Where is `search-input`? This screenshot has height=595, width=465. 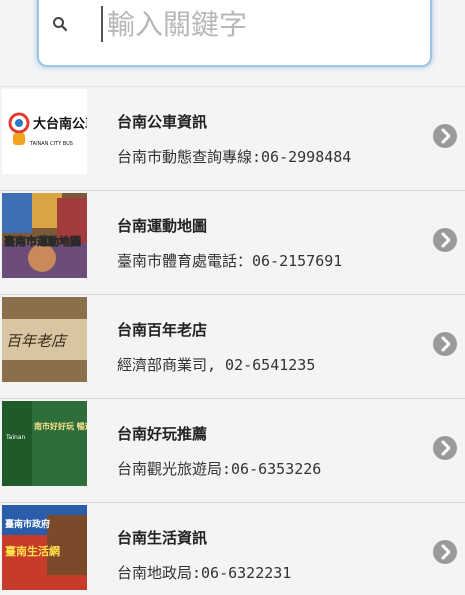
search-input is located at coordinates (261, 24).